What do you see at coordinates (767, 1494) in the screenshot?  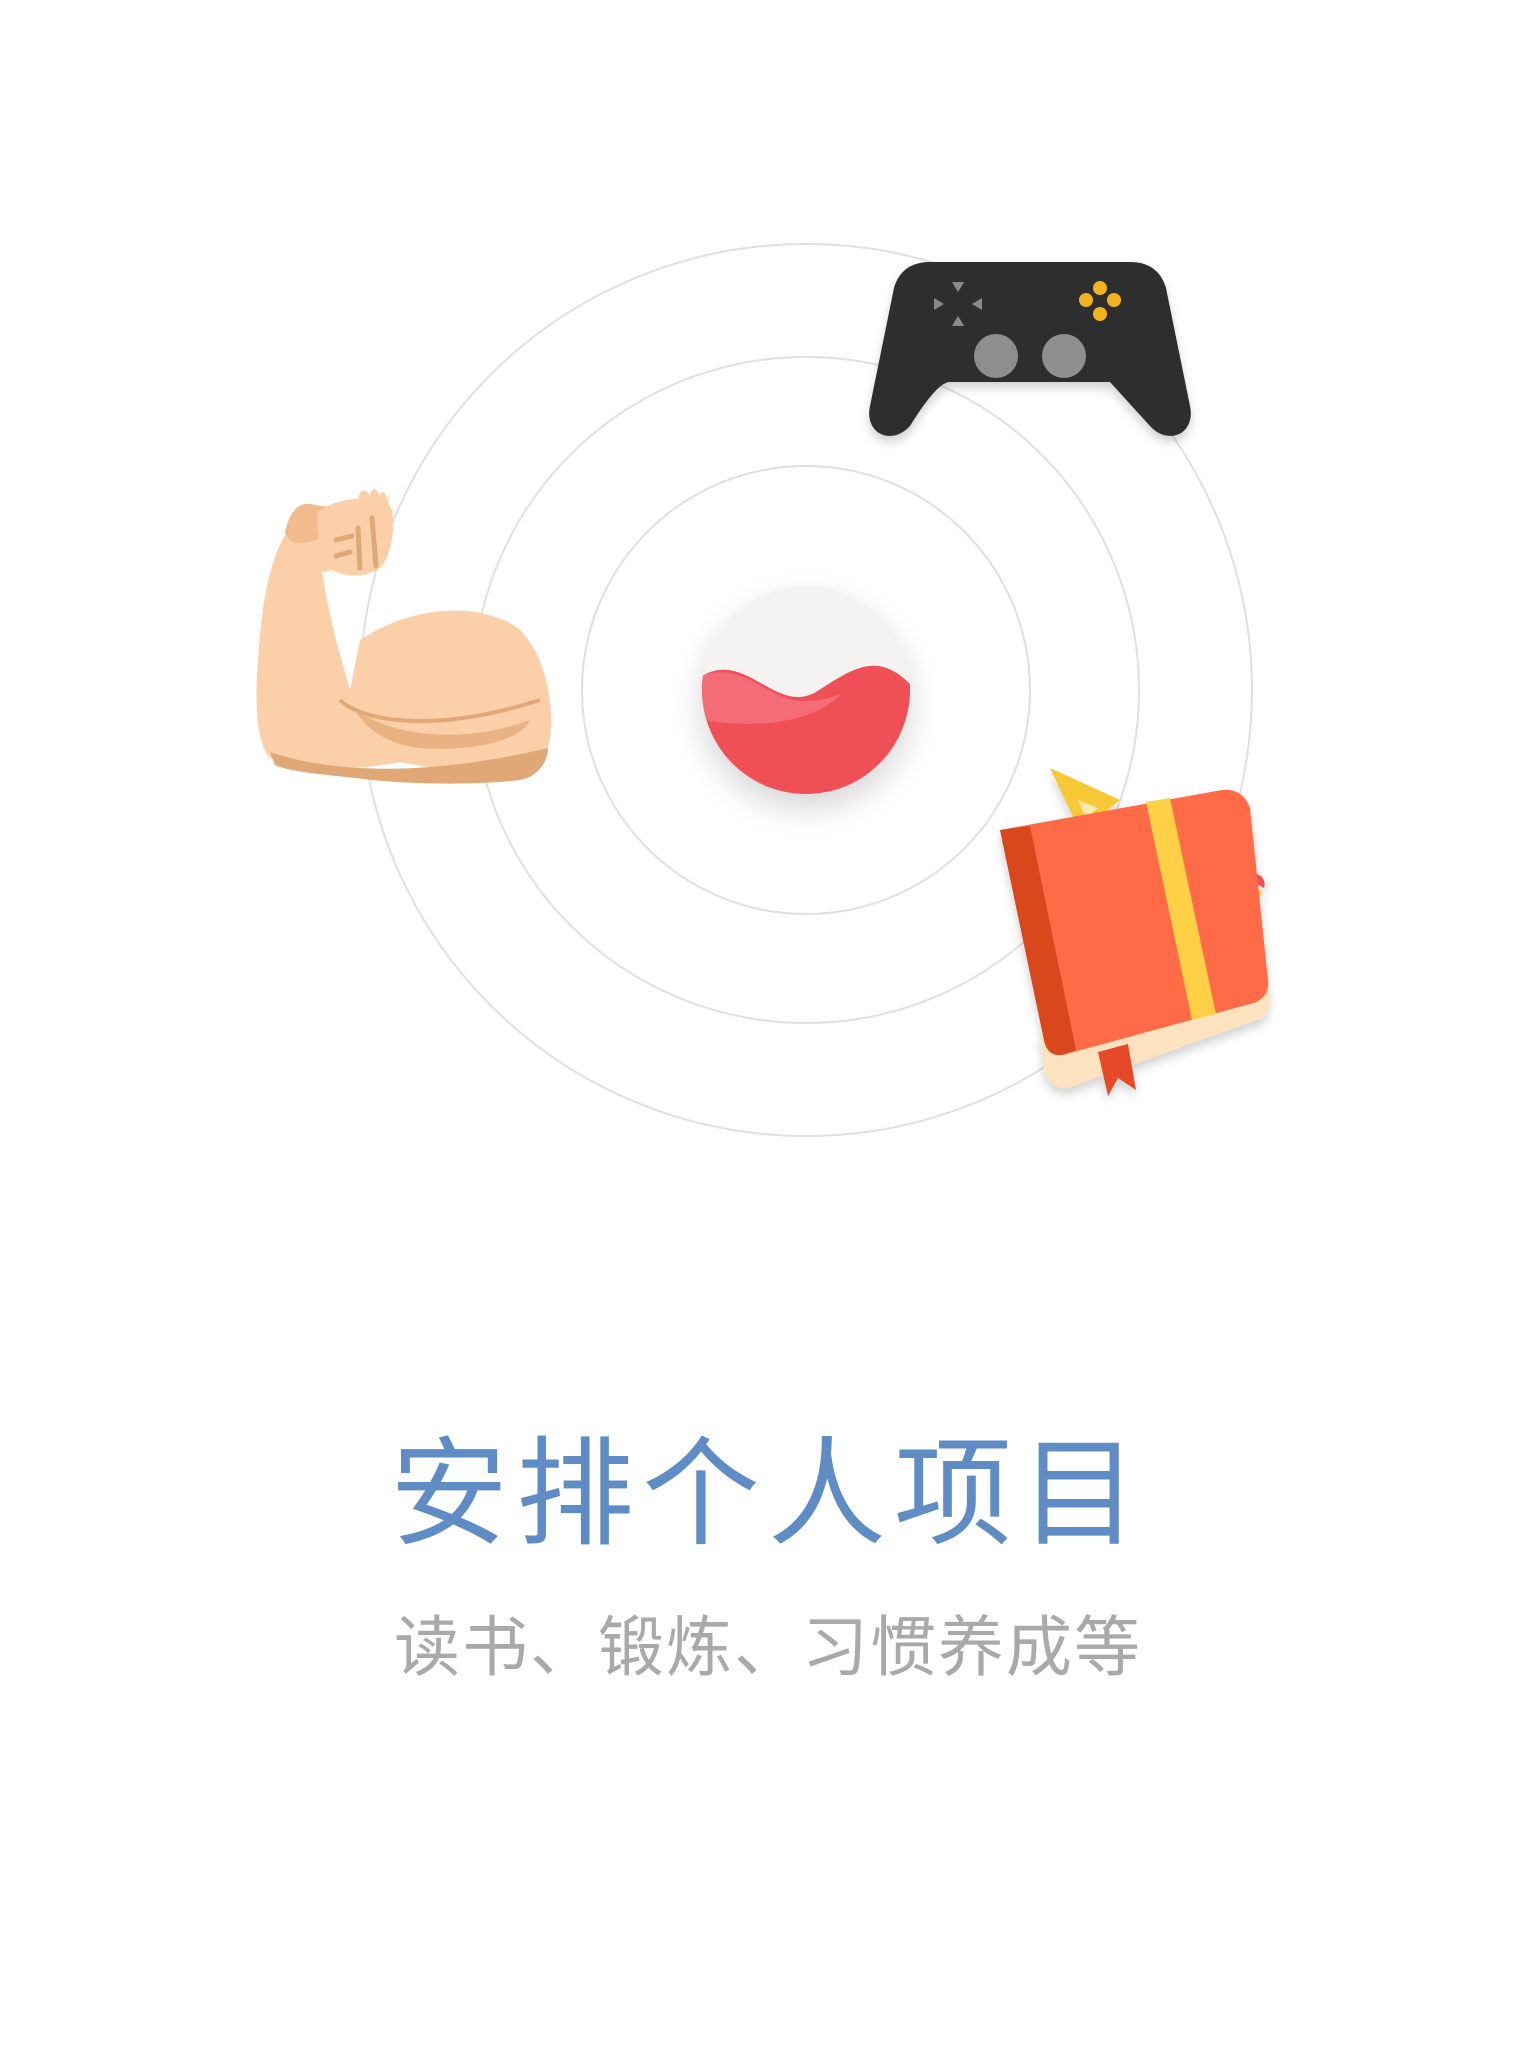 I see `onboarding-title: 安排个人项目` at bounding box center [767, 1494].